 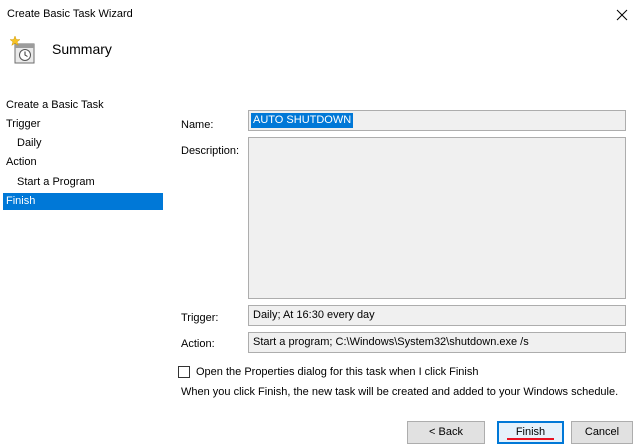 What do you see at coordinates (302, 120) in the screenshot?
I see `name-value: AUTO SHUTDOWN` at bounding box center [302, 120].